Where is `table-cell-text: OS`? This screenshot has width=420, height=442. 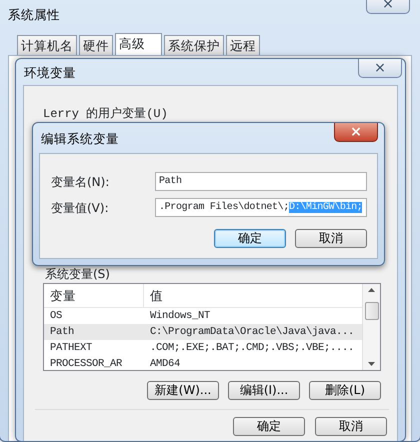 table-cell-text: OS is located at coordinates (56, 316).